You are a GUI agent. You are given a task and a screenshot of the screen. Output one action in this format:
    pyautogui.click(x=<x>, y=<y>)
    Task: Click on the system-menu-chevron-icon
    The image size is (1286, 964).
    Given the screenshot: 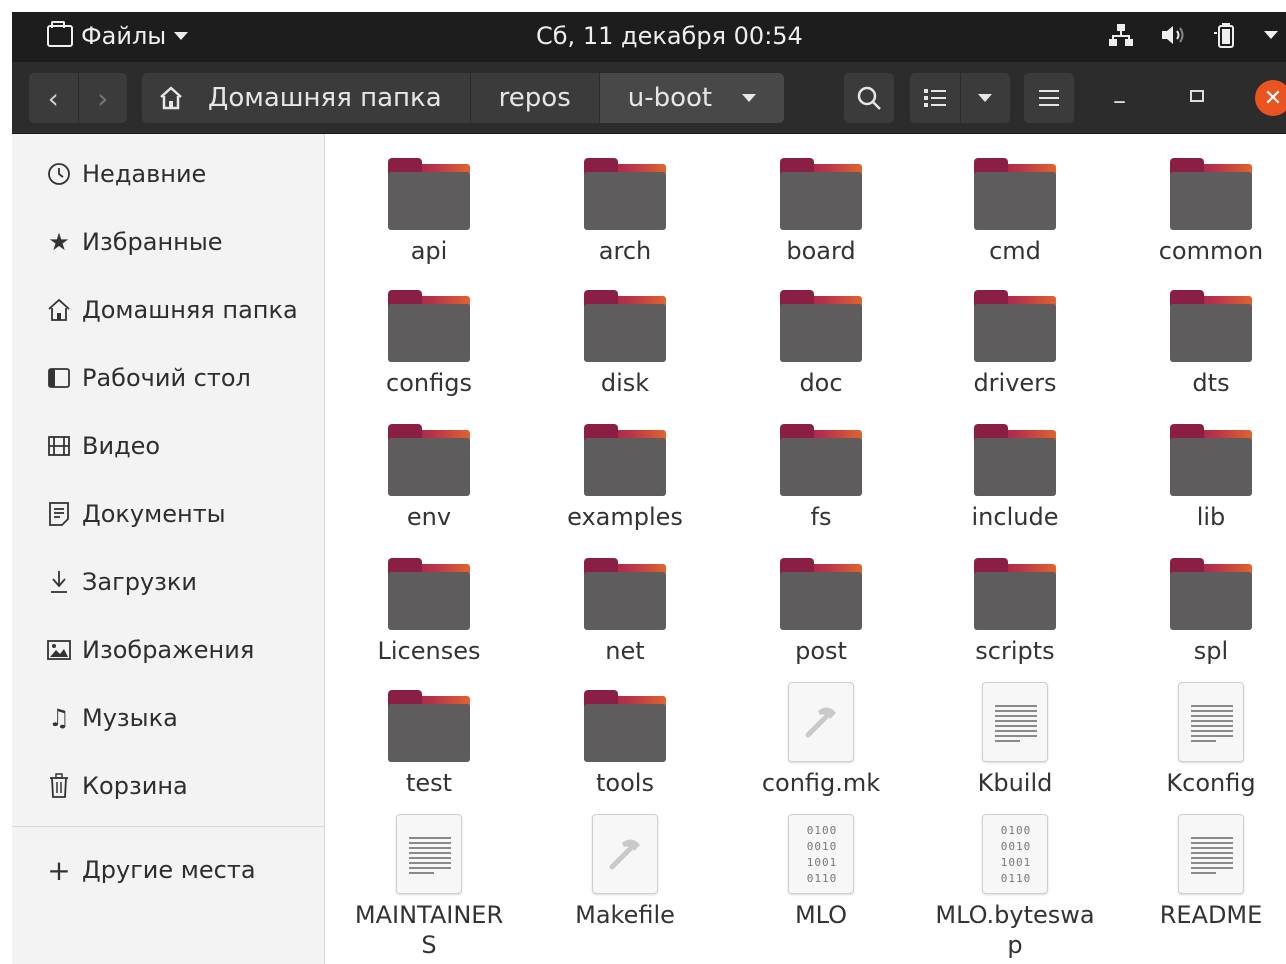 What is the action you would take?
    pyautogui.click(x=1271, y=35)
    